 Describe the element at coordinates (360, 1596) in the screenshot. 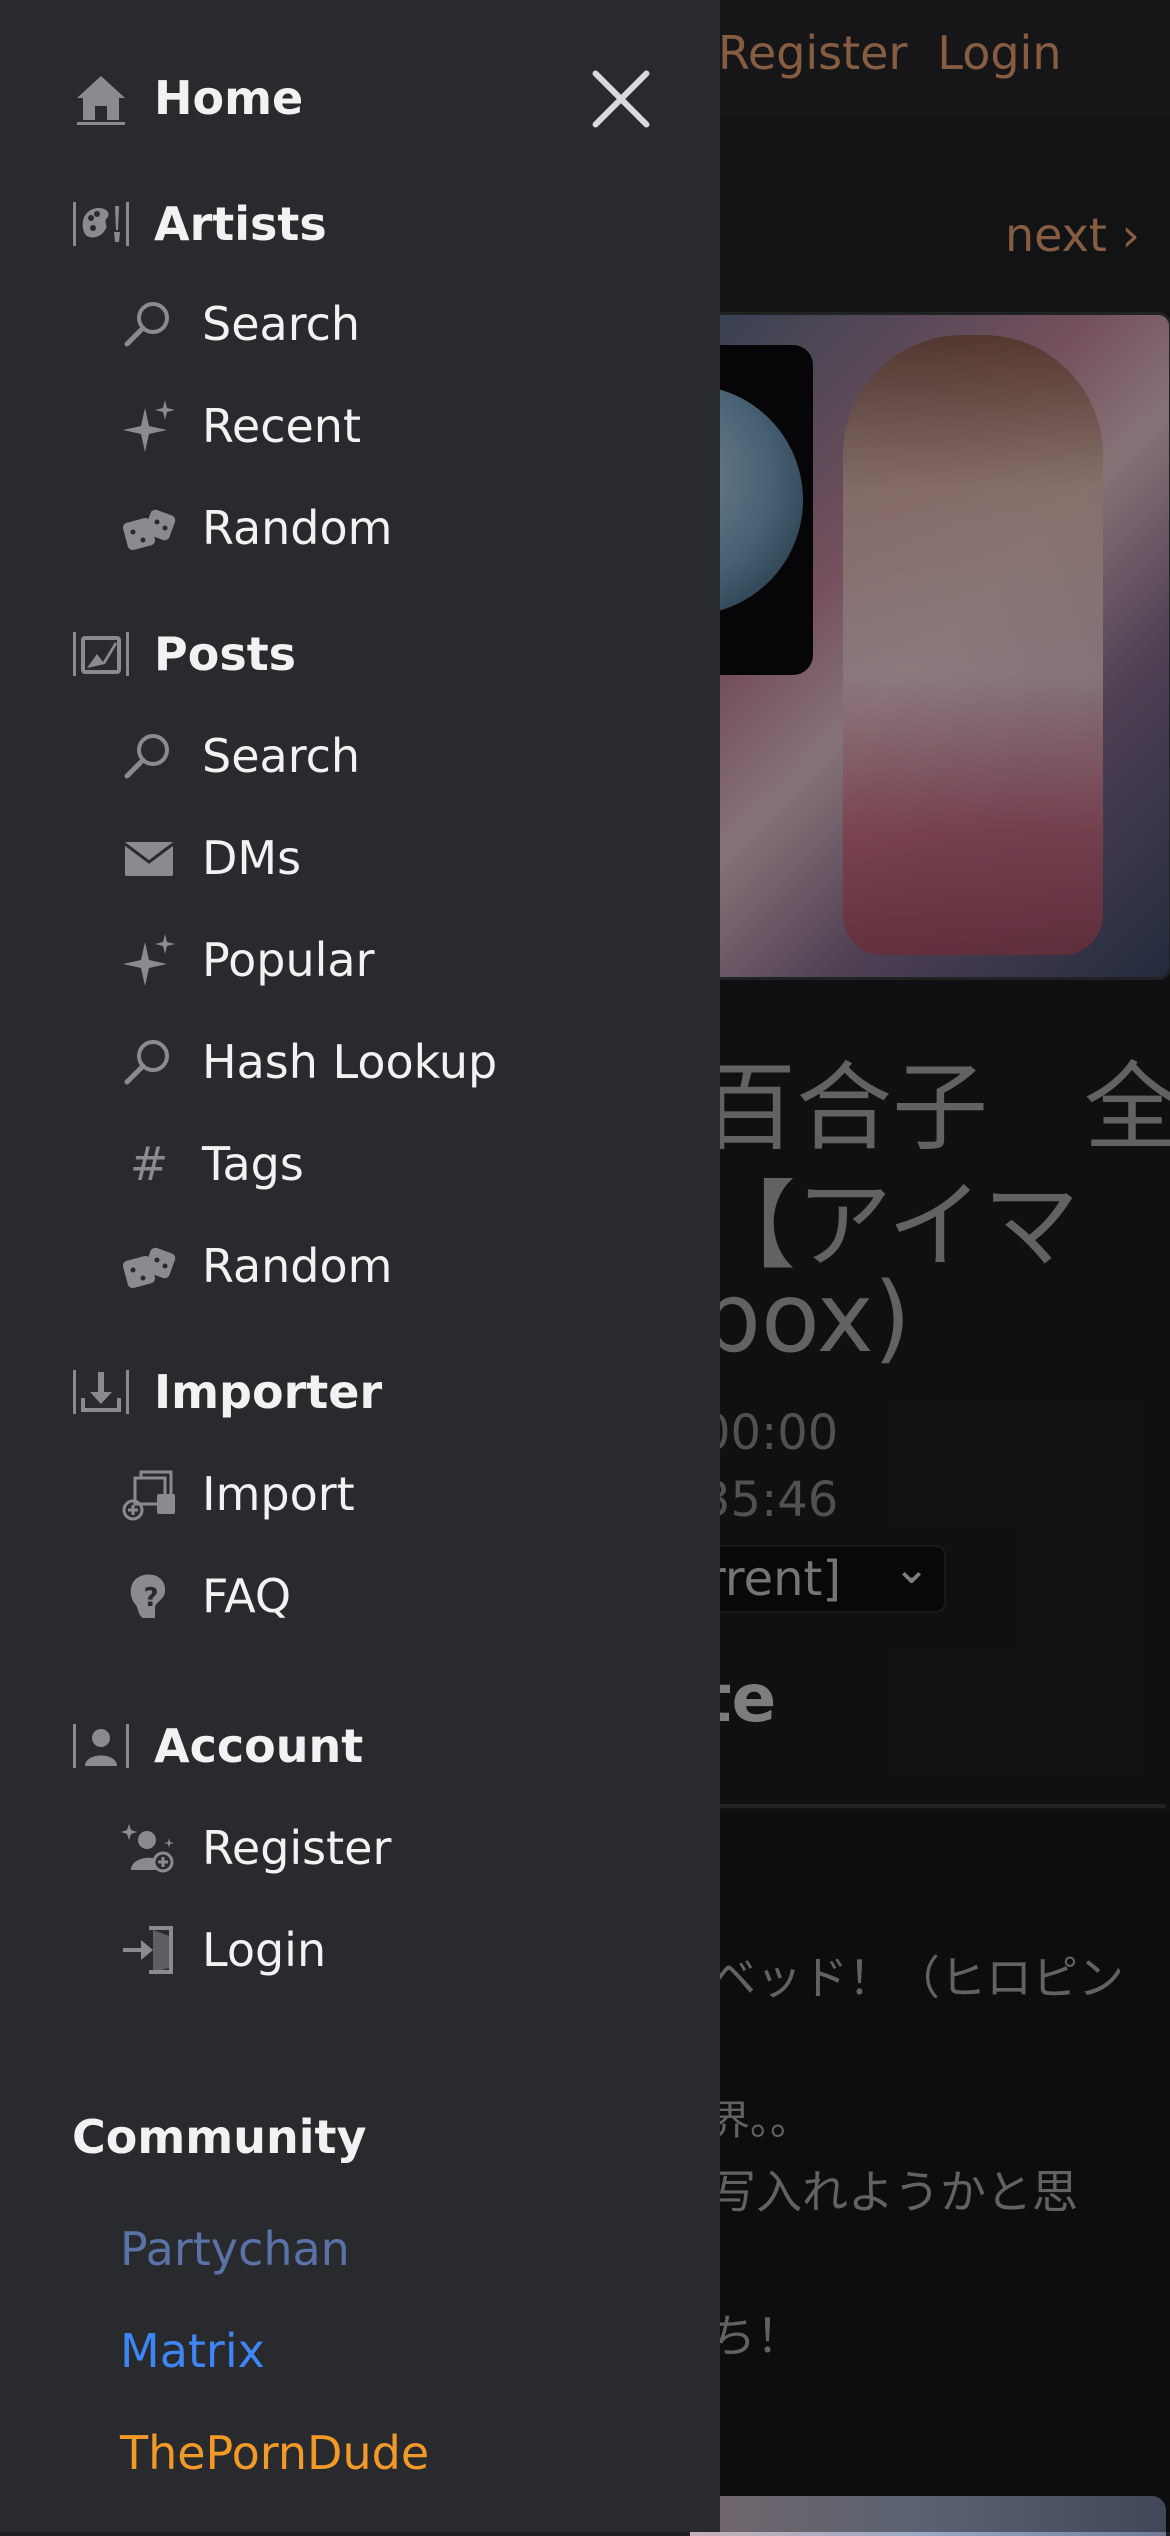

I see `nav-importer-faq: ? FAQ` at that location.